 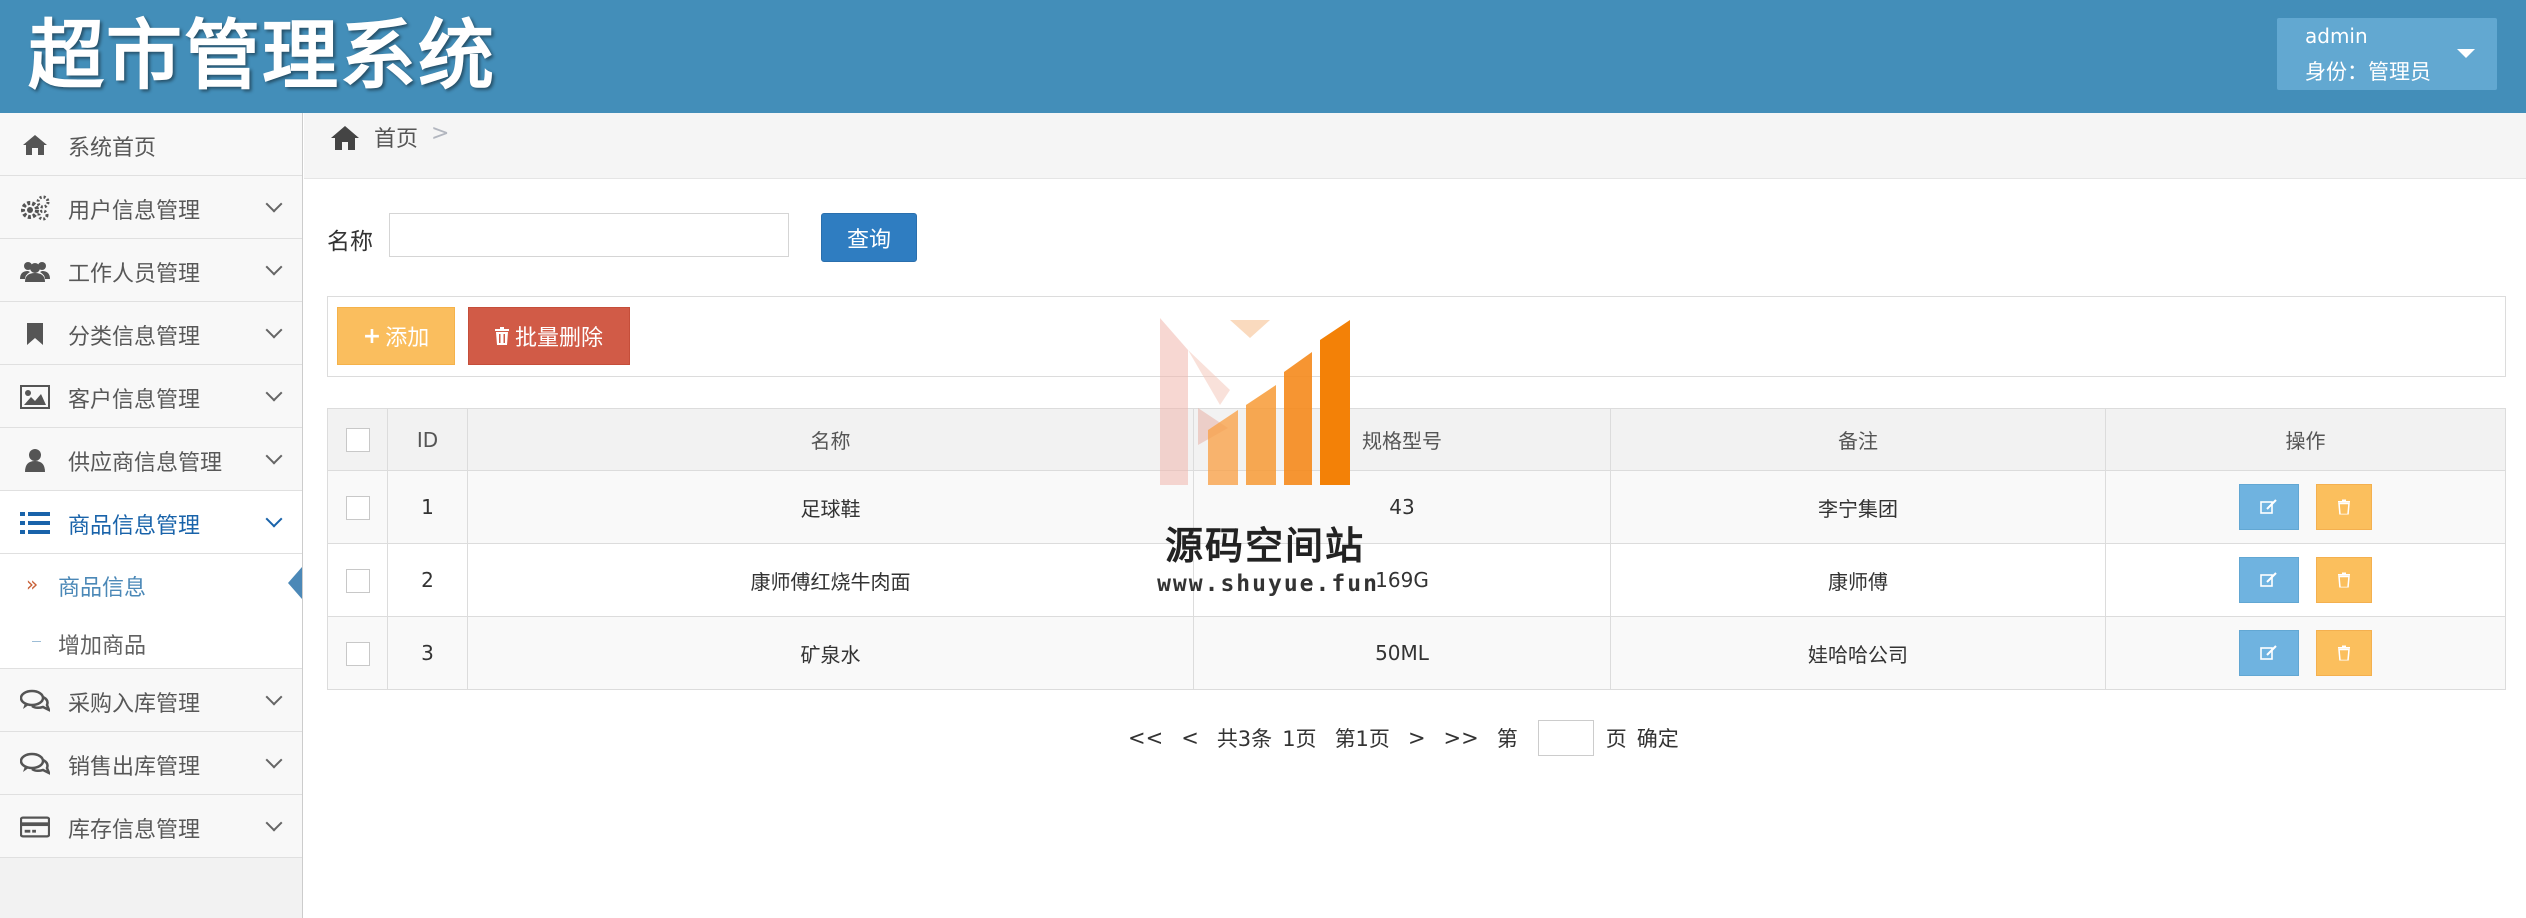 I want to click on sidebar-item-home: 系统首页, so click(x=151, y=144).